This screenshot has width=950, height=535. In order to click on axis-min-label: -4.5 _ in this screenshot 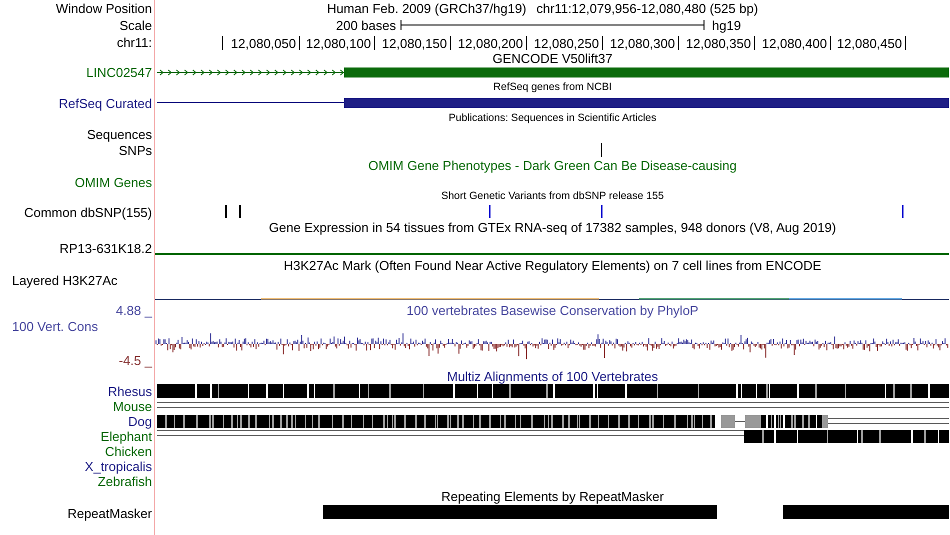, I will do `click(135, 361)`.